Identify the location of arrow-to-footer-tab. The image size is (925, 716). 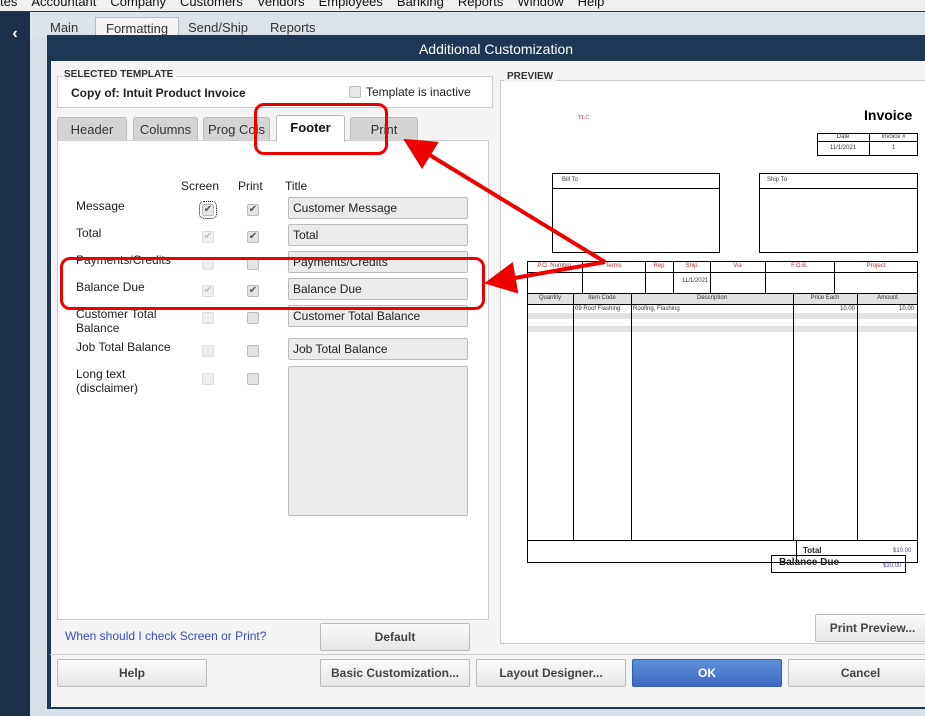
(505, 201).